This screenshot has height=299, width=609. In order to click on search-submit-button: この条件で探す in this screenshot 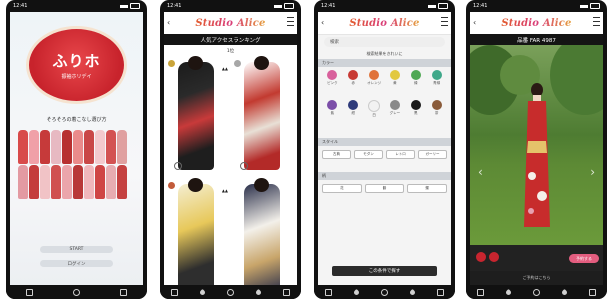, I will do `click(384, 271)`.